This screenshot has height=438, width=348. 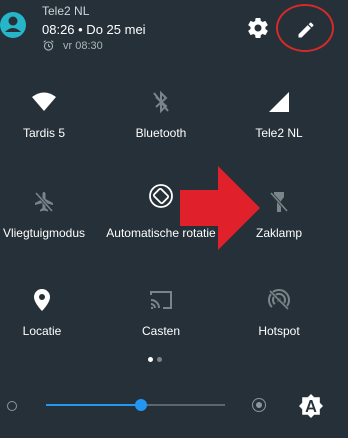 I want to click on tile-cast: Casten, so click(x=161, y=321).